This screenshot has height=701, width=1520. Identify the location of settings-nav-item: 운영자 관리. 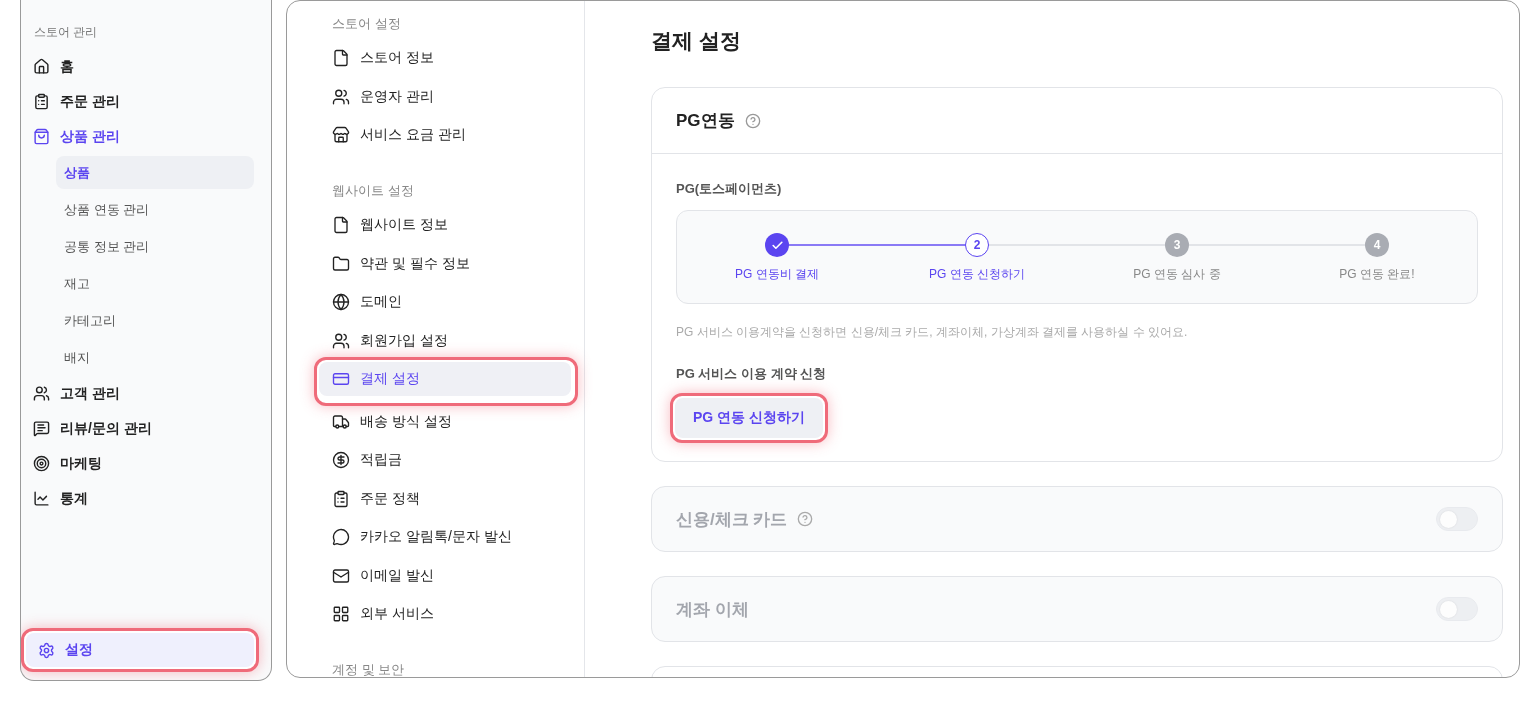
(383, 96).